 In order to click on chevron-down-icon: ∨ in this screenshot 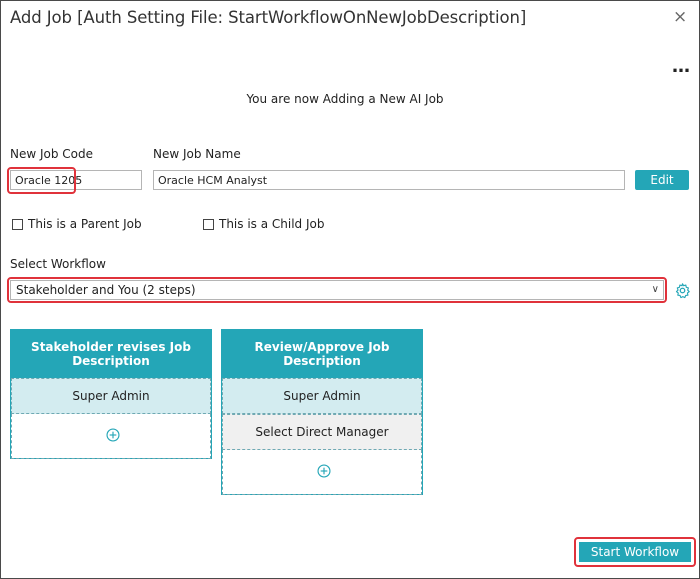, I will do `click(655, 289)`.